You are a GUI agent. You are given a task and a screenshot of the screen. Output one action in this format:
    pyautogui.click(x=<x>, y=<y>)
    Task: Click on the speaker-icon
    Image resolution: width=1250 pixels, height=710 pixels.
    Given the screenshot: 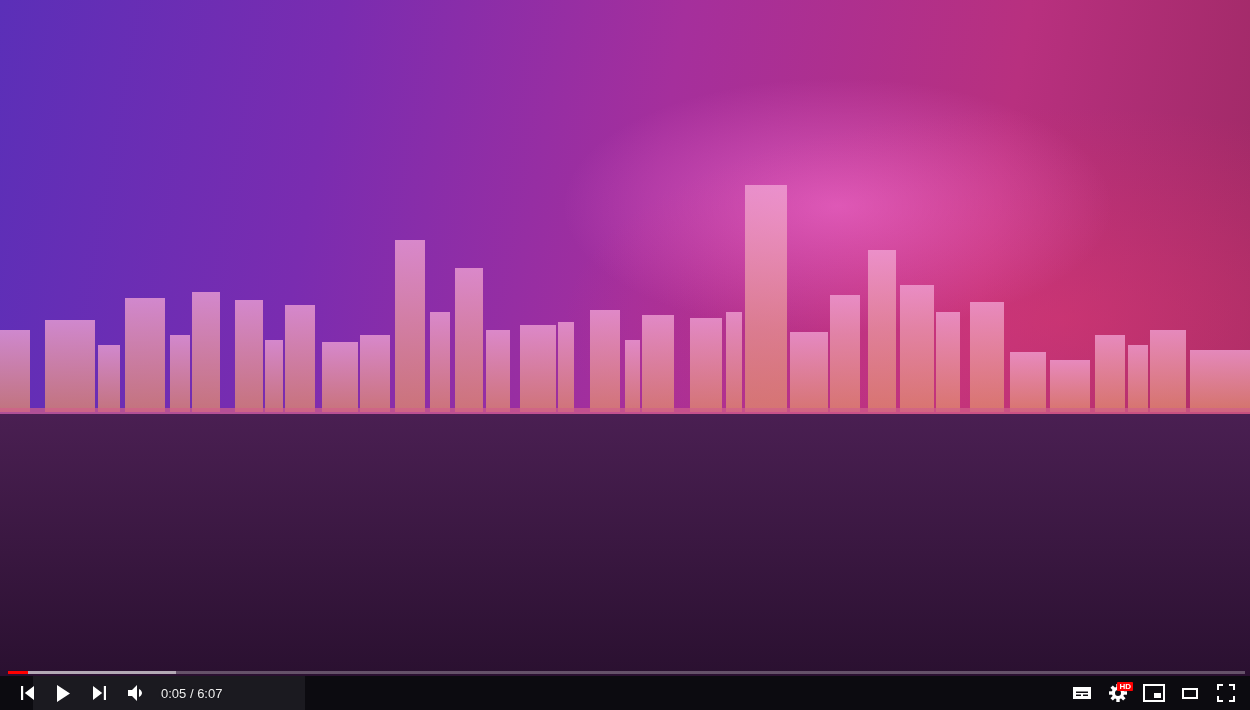 What is the action you would take?
    pyautogui.click(x=135, y=693)
    